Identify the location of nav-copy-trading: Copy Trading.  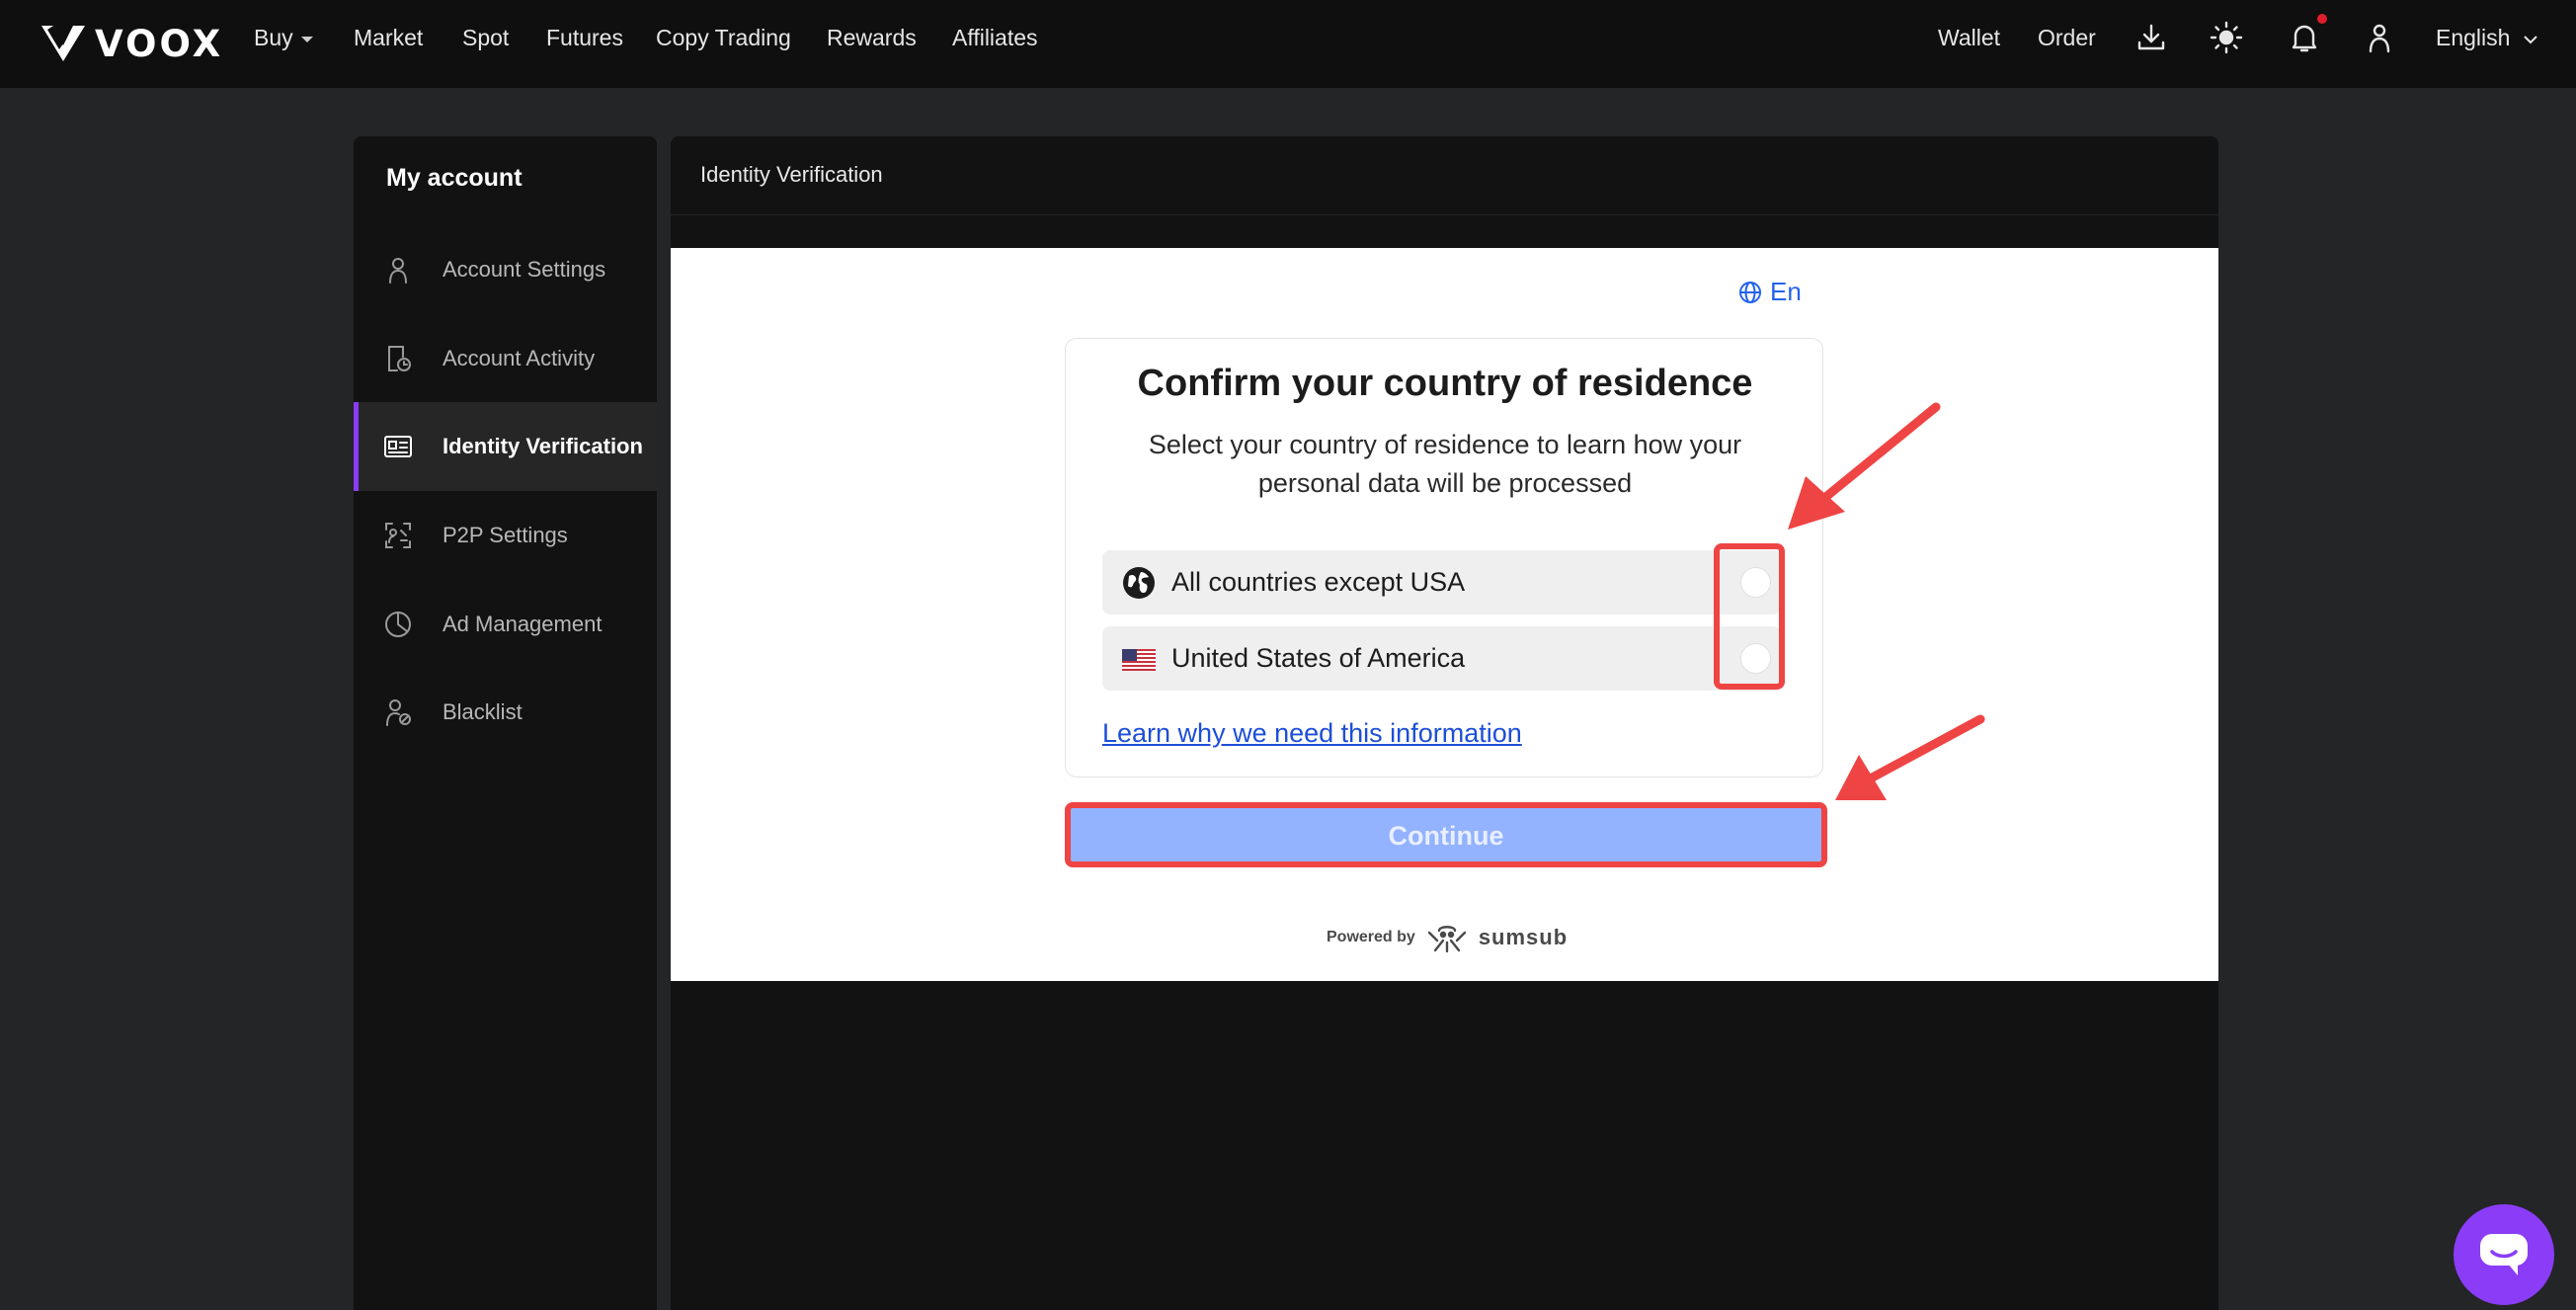
(723, 38).